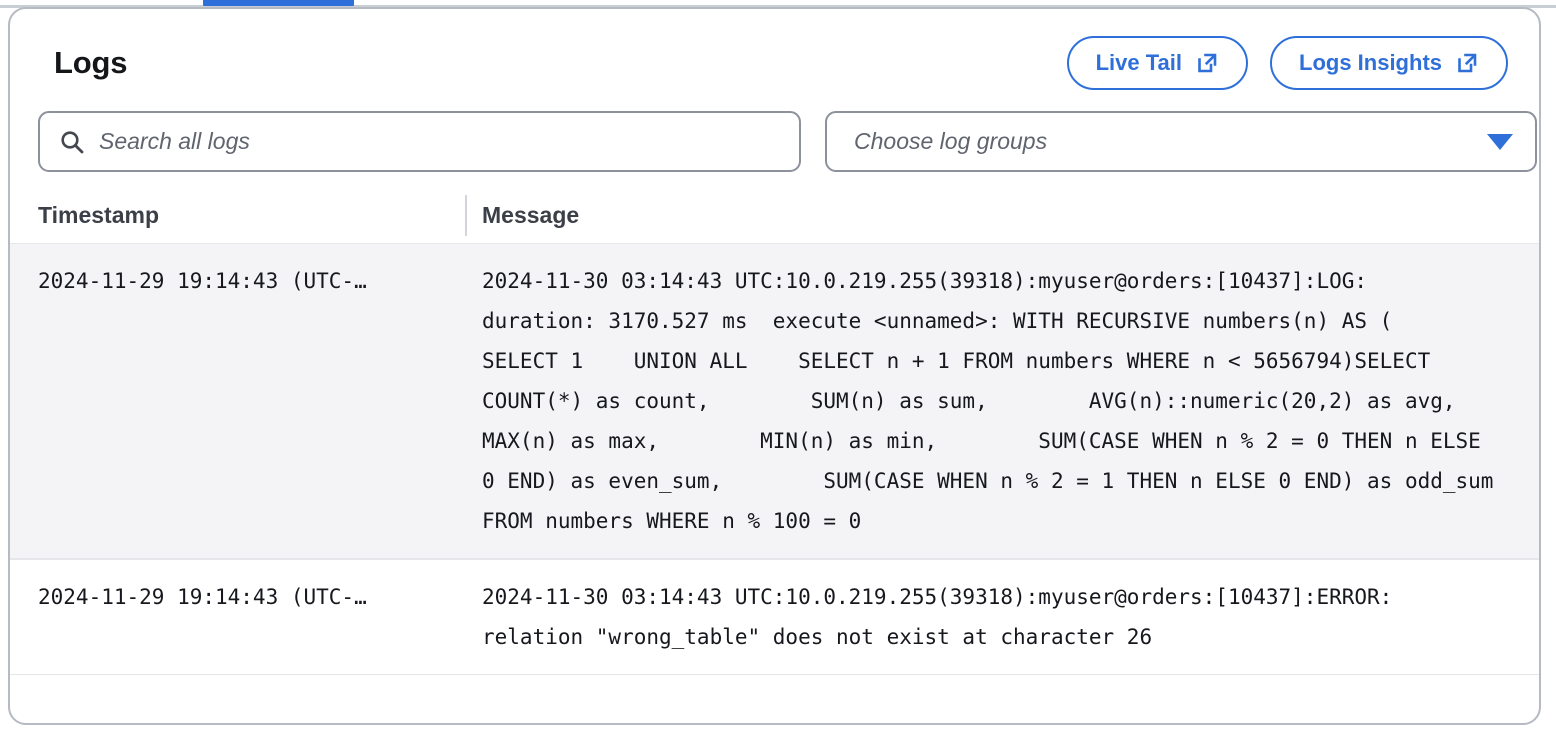 The image size is (1556, 732). Describe the element at coordinates (1500, 141) in the screenshot. I see `chevron-down-icon` at that location.